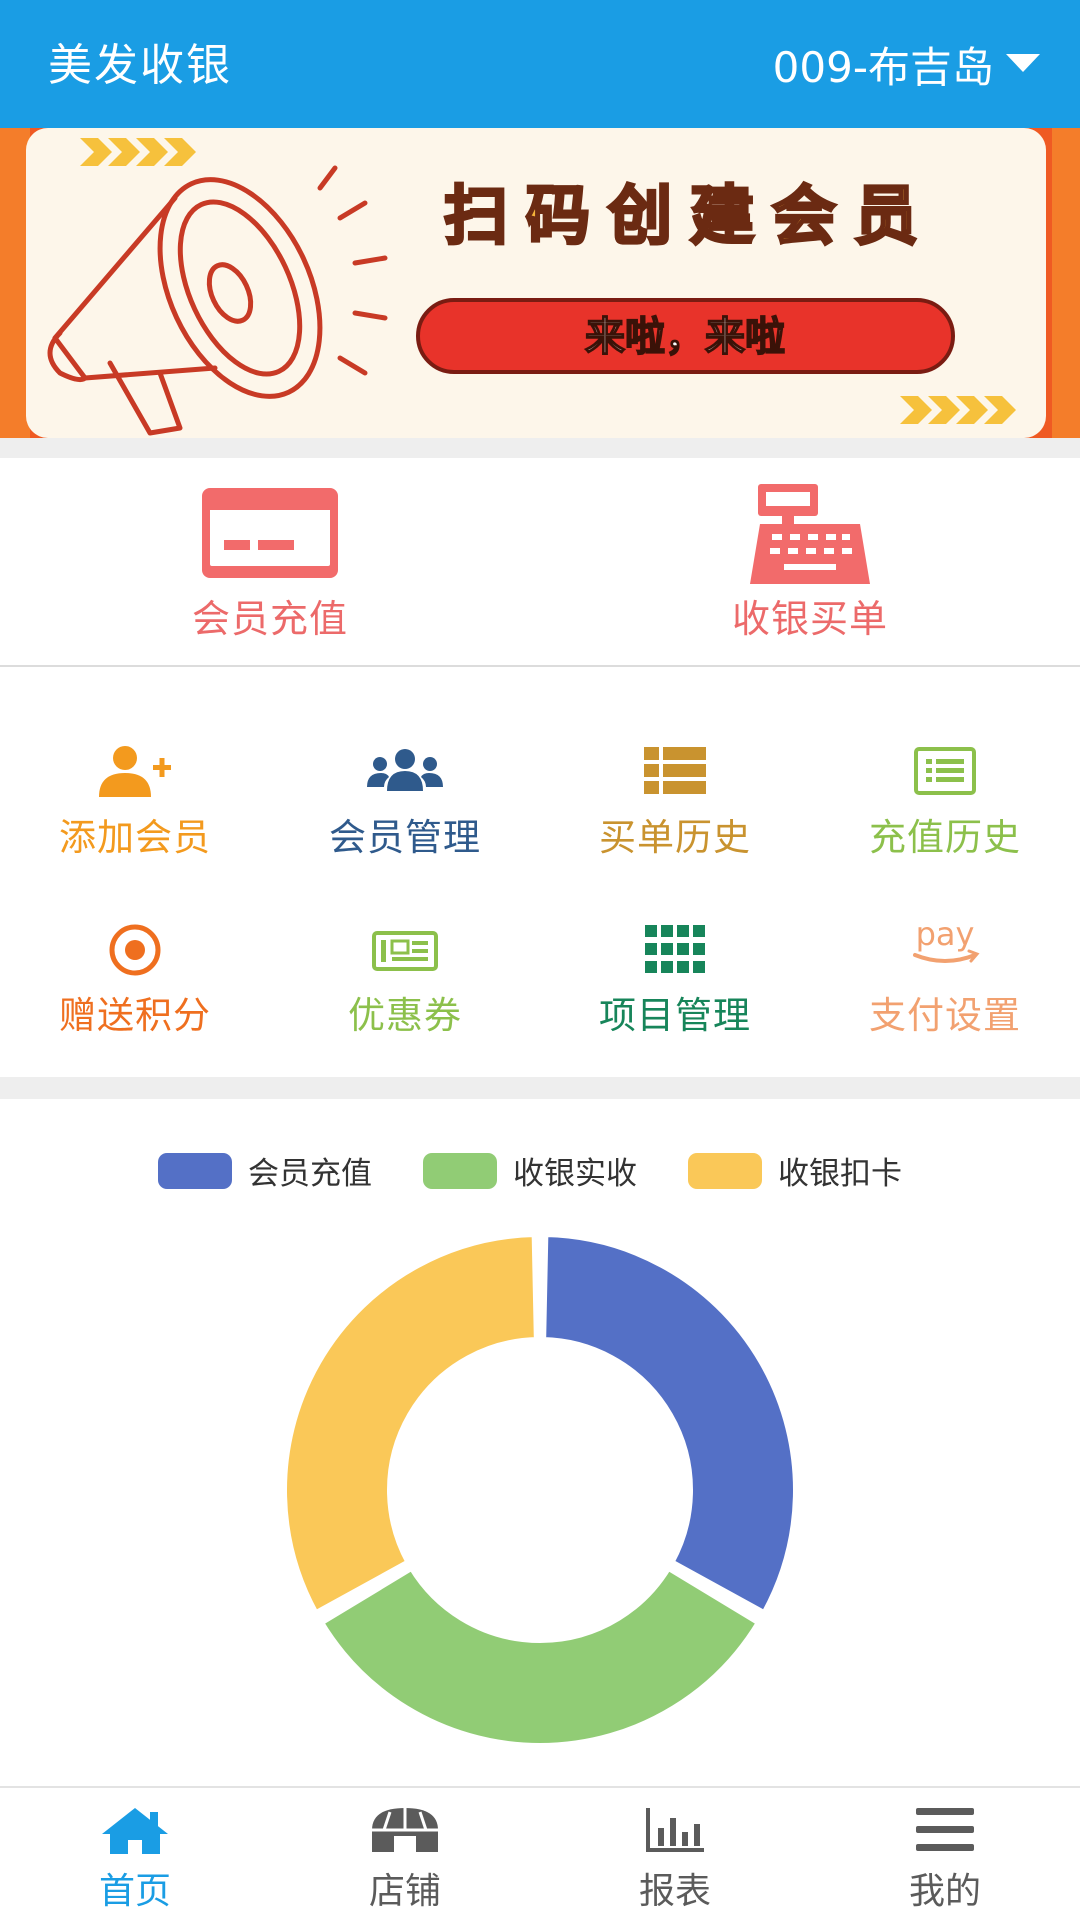 This screenshot has width=1080, height=1922. I want to click on menu-icon, so click(945, 1829).